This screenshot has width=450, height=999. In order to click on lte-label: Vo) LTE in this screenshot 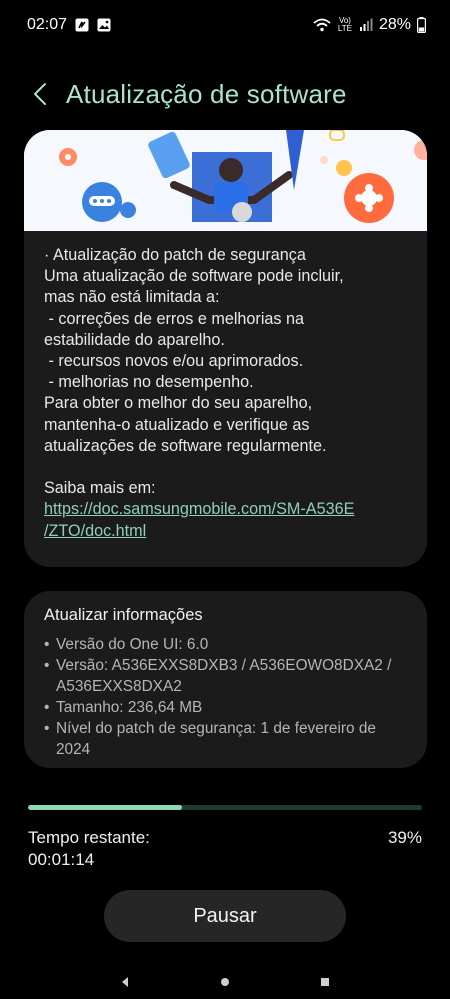, I will do `click(344, 24)`.